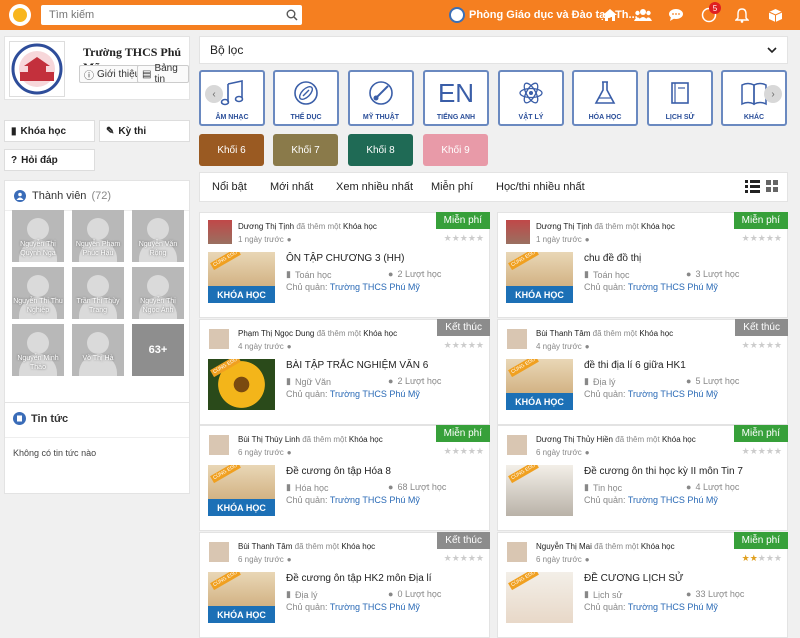  What do you see at coordinates (231, 150) in the screenshot?
I see `grade-6-button: Khối 6` at bounding box center [231, 150].